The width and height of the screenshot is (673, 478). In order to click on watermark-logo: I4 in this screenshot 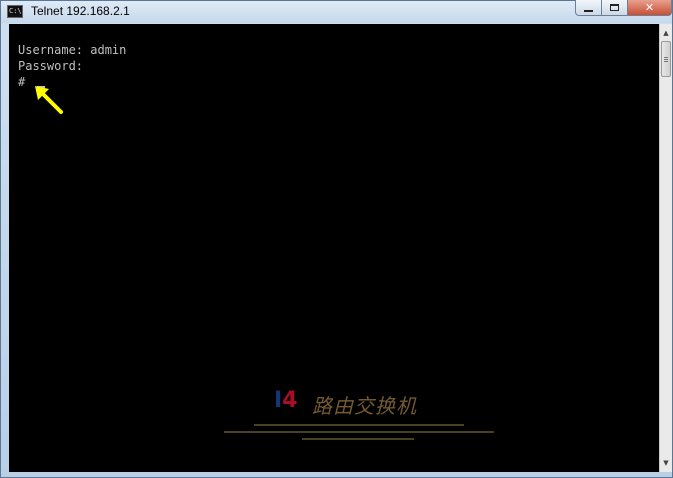, I will do `click(286, 400)`.